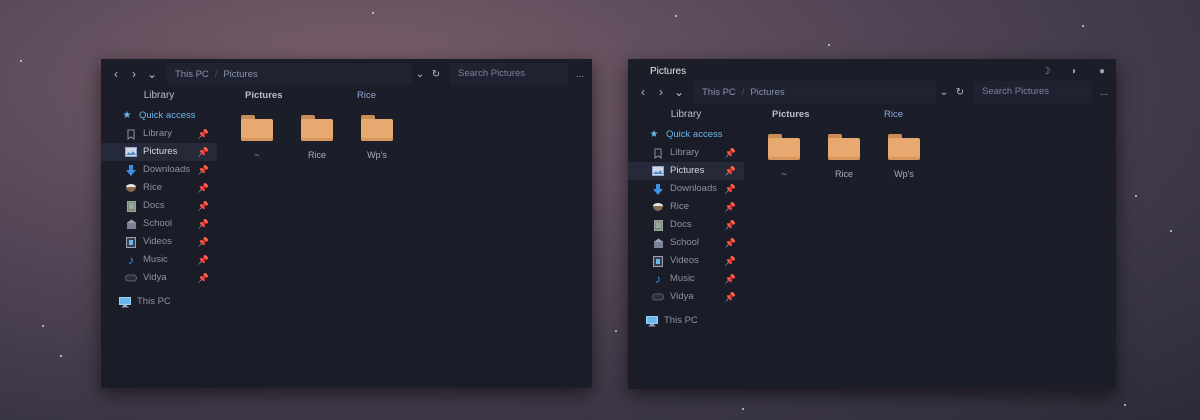 This screenshot has width=1200, height=420. What do you see at coordinates (1102, 71) in the screenshot?
I see `close-icon: ●` at bounding box center [1102, 71].